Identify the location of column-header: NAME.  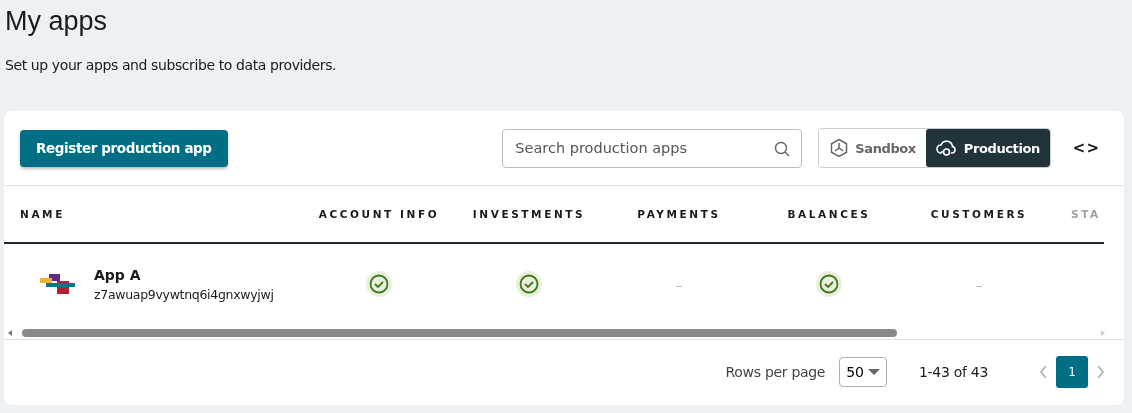
(42, 214).